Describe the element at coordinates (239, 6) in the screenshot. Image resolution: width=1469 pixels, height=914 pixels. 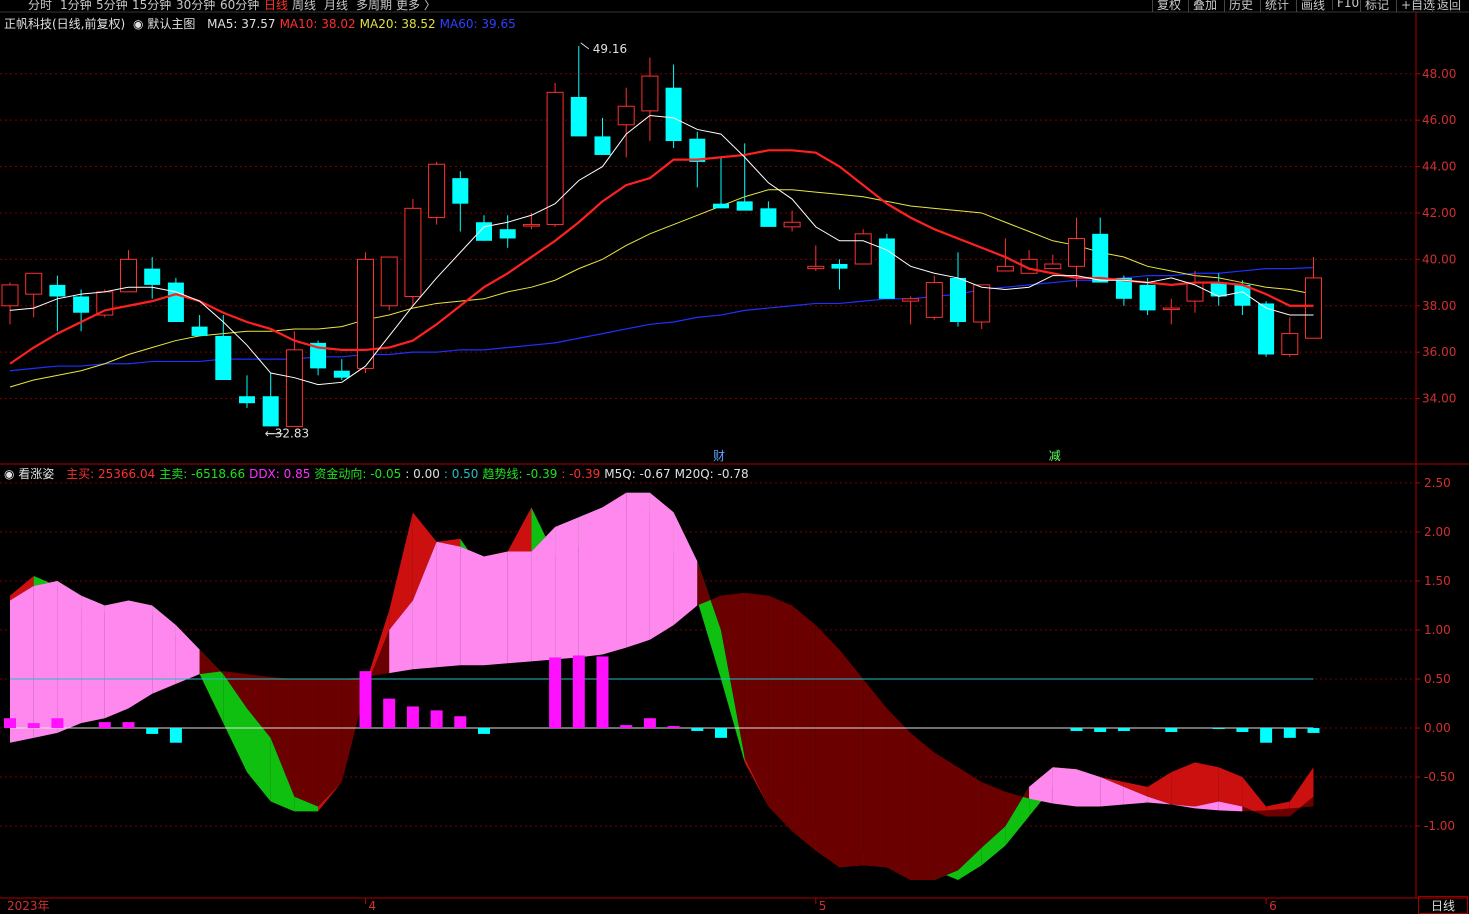
I see `period-5: 60分钟` at that location.